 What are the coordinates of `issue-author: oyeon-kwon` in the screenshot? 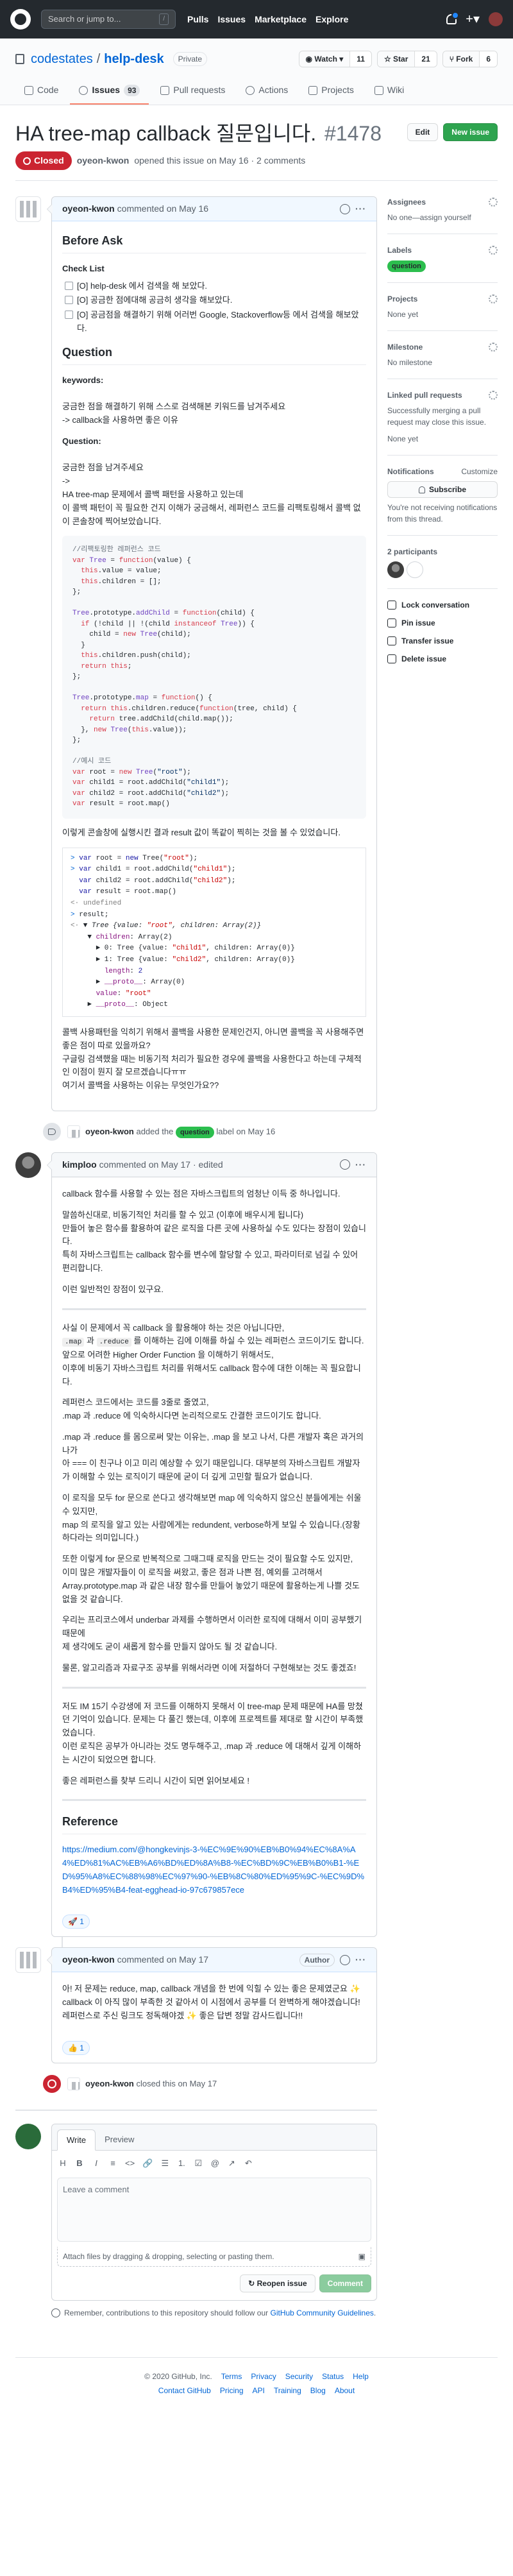 It's located at (103, 160).